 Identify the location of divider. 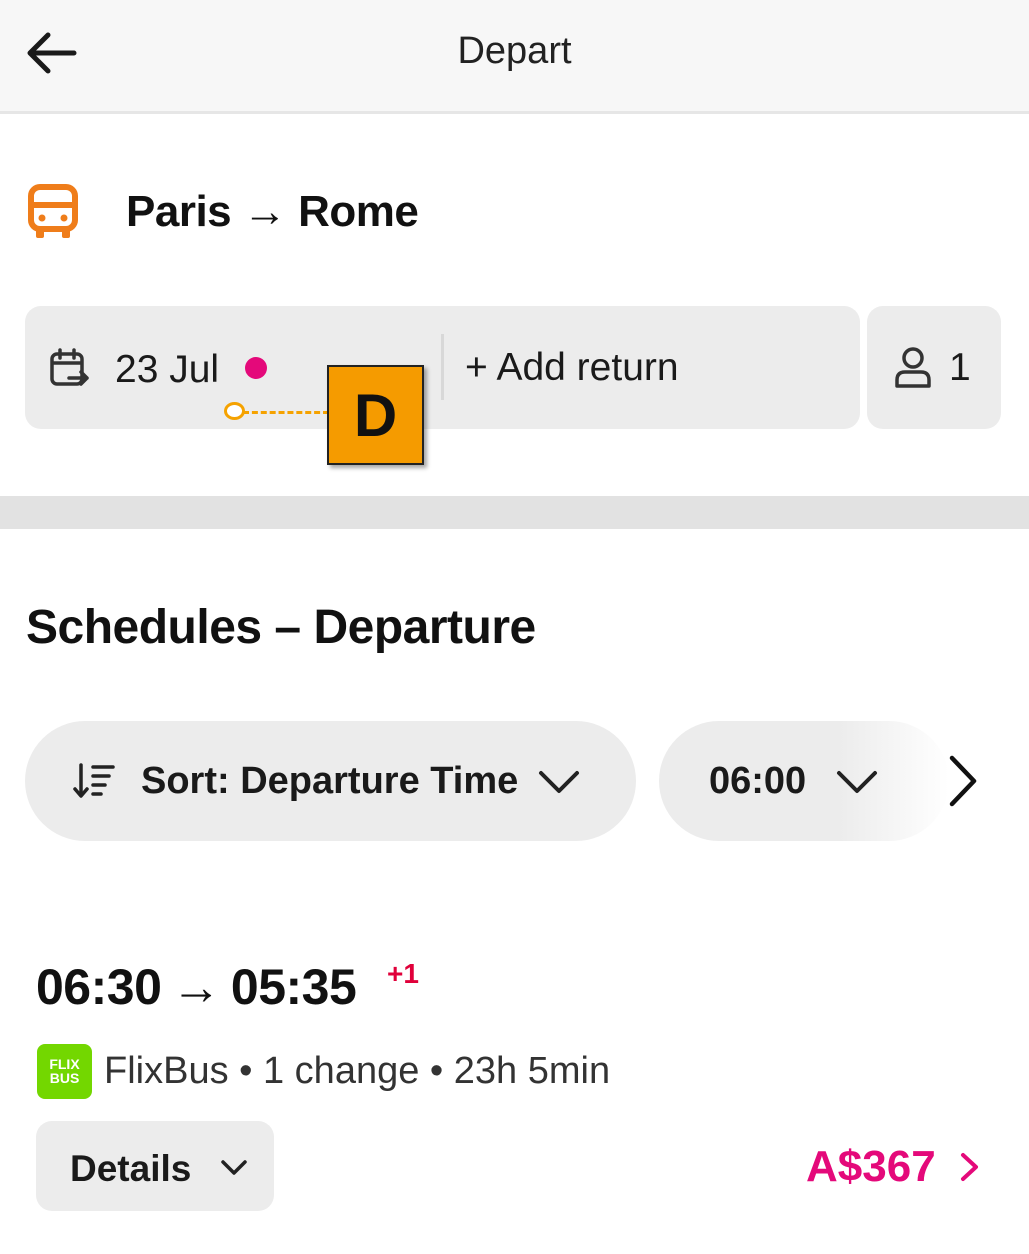
(442, 367).